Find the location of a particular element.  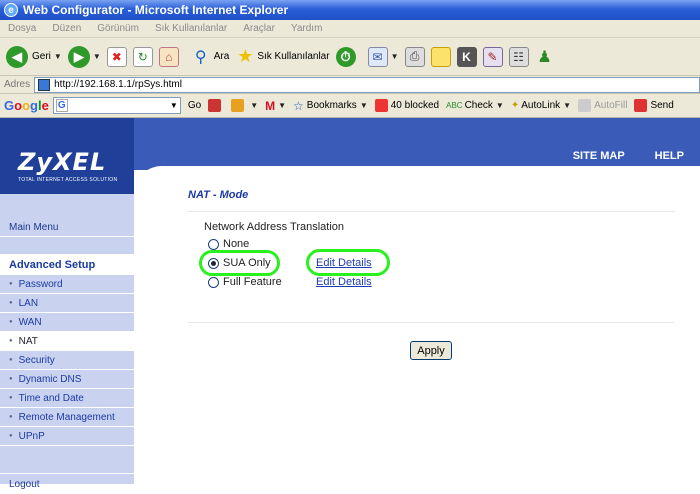

edit-button is located at coordinates (440, 56).